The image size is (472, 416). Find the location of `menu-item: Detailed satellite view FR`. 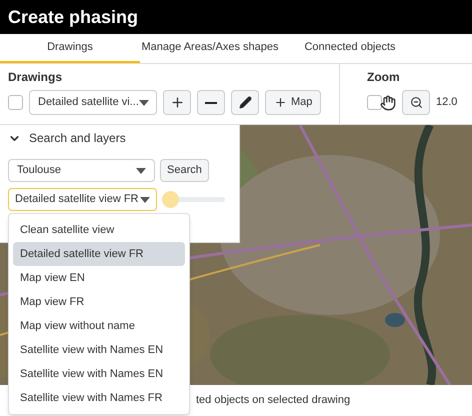

menu-item: Detailed satellite view FR is located at coordinates (99, 254).